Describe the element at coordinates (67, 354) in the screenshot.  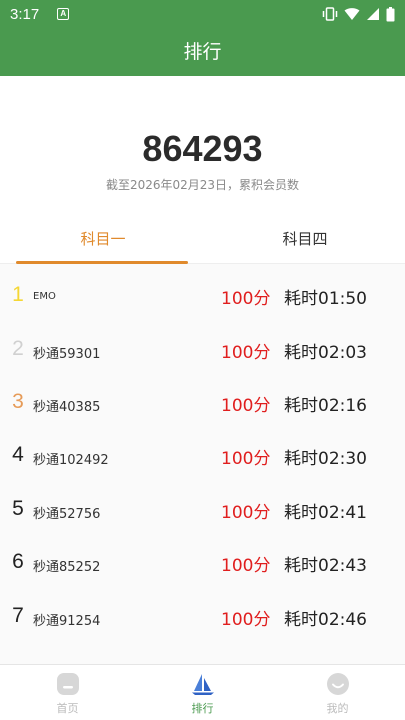
I see `user-name: 秒通59301` at that location.